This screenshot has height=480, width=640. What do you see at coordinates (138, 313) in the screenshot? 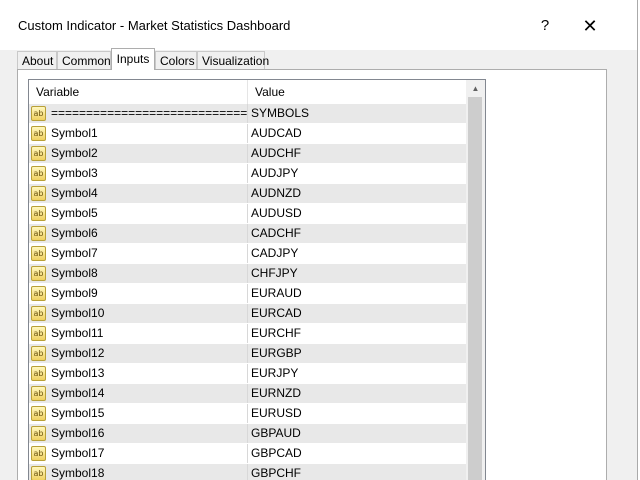
I see `variable-cell: ab Symbol10` at bounding box center [138, 313].